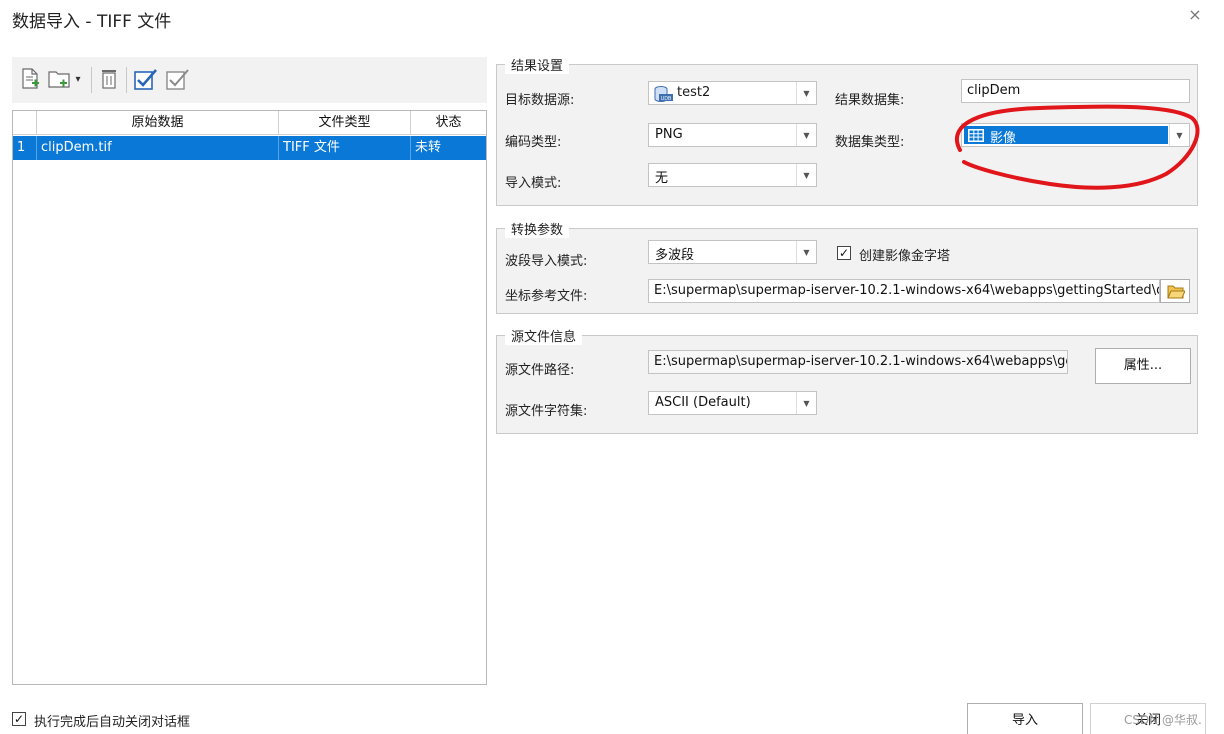 The height and width of the screenshot is (734, 1224). Describe the element at coordinates (25, 123) in the screenshot. I see `row-index-header` at that location.